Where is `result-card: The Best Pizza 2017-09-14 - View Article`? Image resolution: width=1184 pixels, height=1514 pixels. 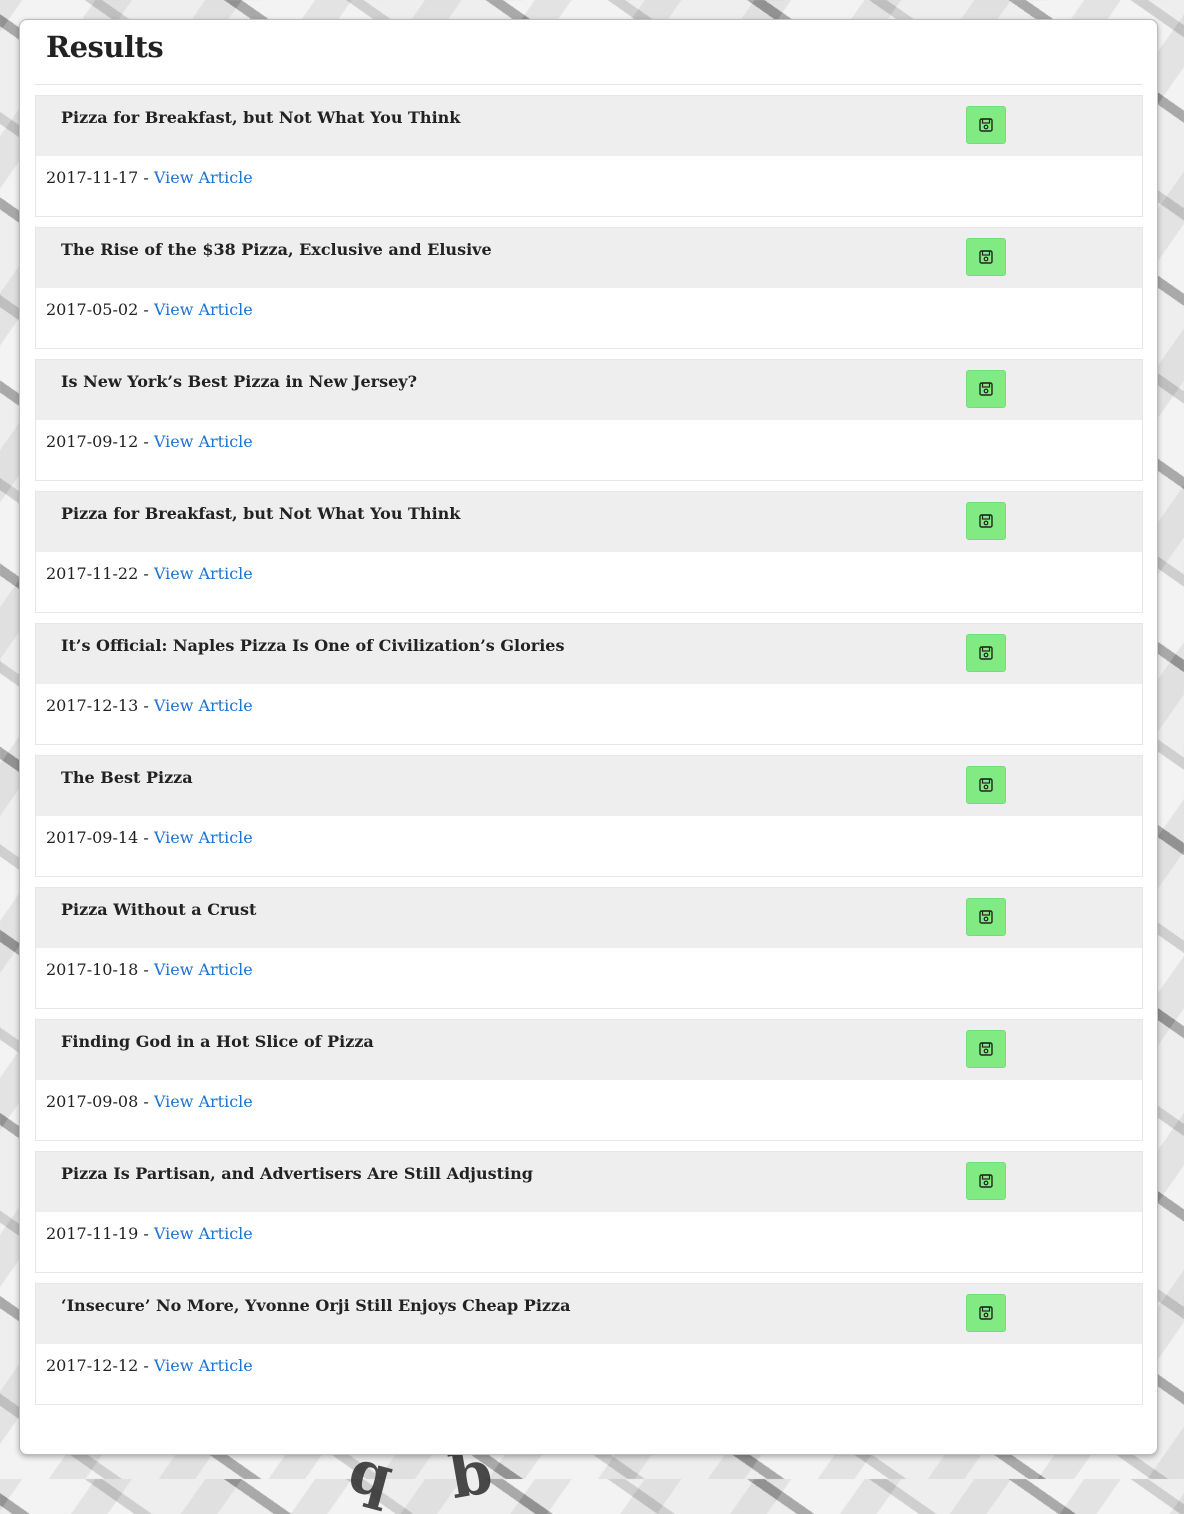 result-card: The Best Pizza 2017-09-14 - View Article is located at coordinates (589, 816).